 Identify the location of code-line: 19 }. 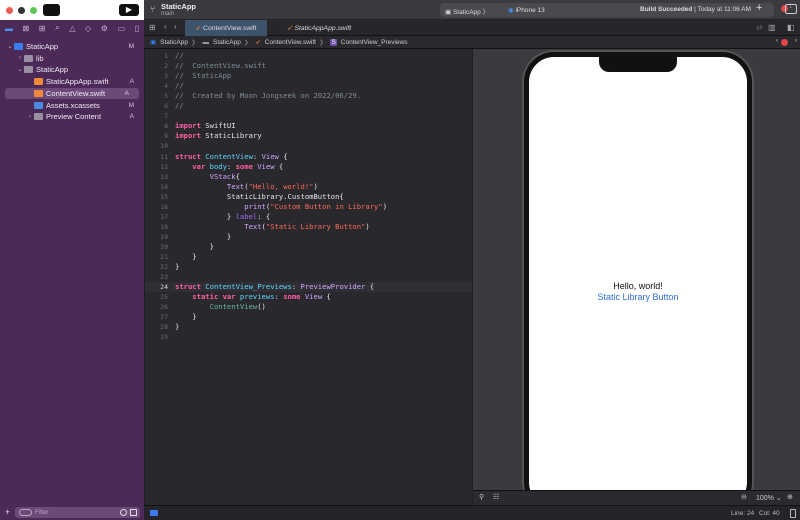
(308, 237).